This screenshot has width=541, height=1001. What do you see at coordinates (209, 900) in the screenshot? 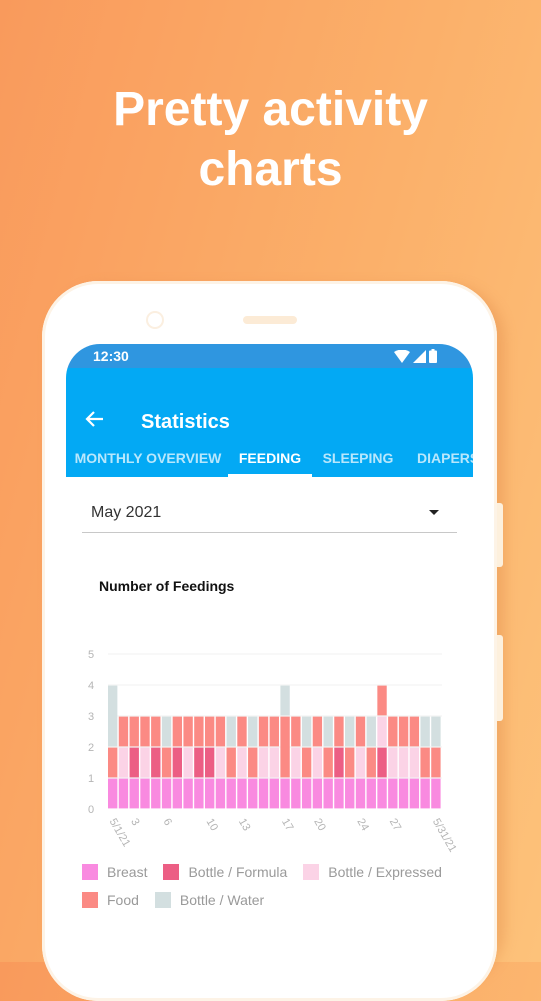
I see `legend-item-bottle-water: Bottle / Water` at bounding box center [209, 900].